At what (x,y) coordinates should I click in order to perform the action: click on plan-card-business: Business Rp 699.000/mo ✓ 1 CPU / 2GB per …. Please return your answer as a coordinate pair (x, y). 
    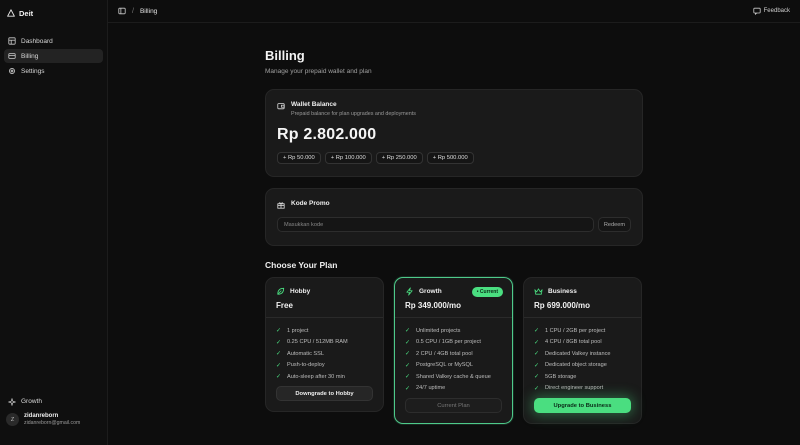
    Looking at the image, I should click on (582, 350).